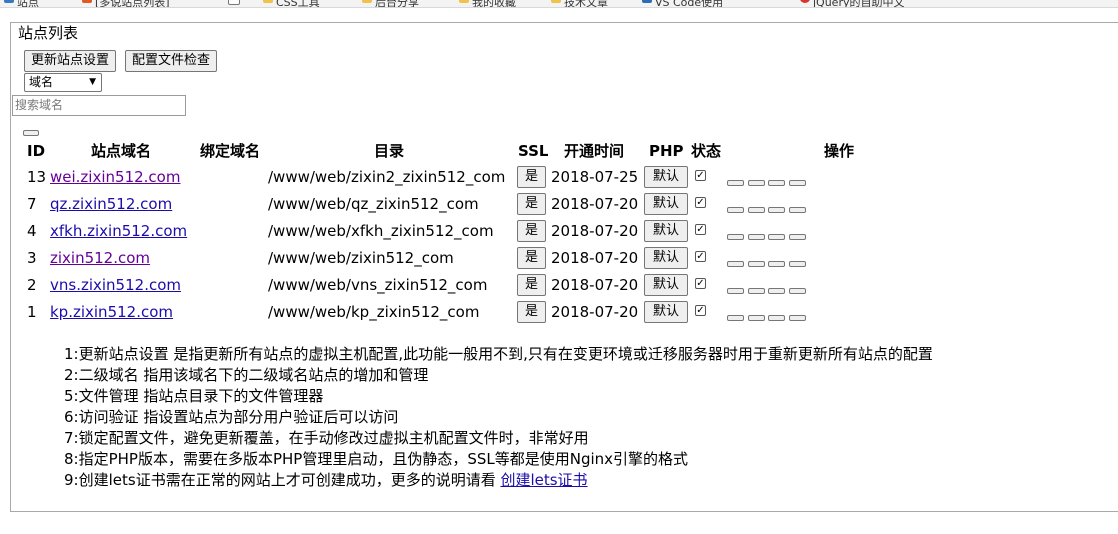  Describe the element at coordinates (291, 3) in the screenshot. I see `bookmark-item: CSS工具` at that location.